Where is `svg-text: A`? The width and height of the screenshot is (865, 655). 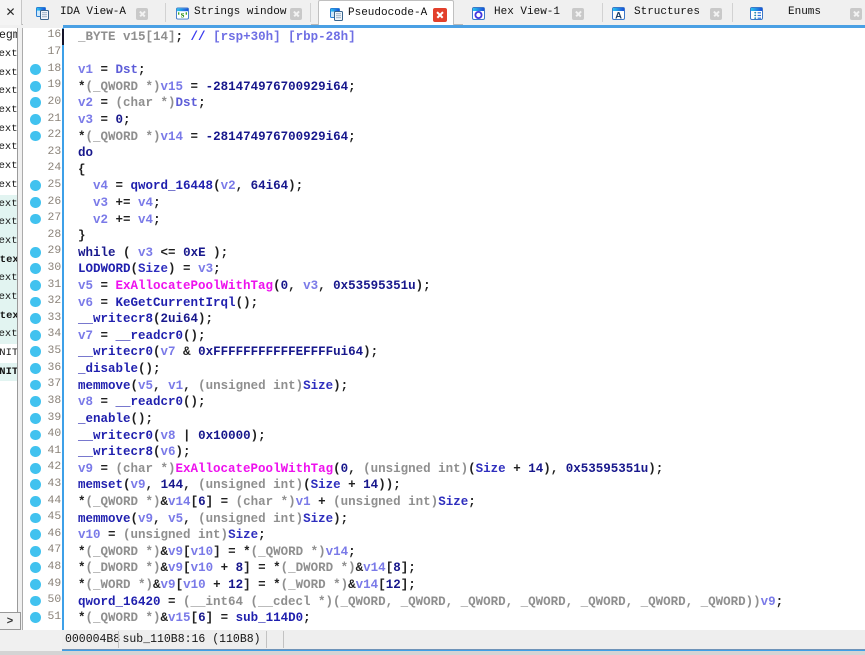
svg-text: A is located at coordinates (618, 15).